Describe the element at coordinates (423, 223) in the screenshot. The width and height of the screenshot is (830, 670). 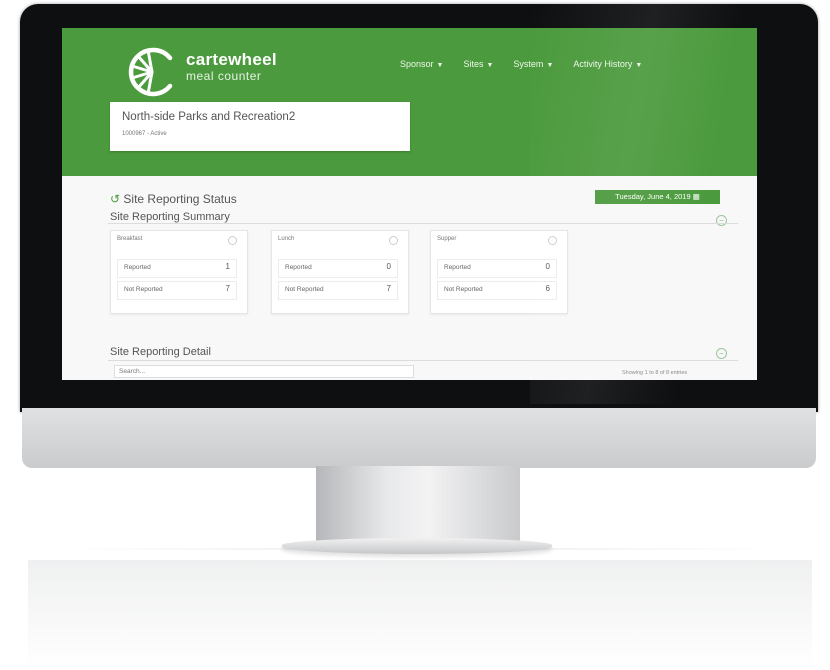
I see `summary-divider` at that location.